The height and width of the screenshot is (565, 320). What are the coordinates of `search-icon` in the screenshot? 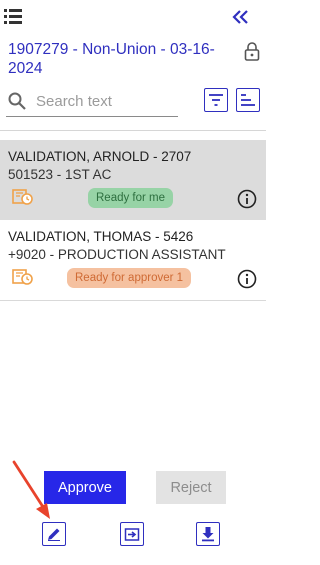 It's located at (17, 101).